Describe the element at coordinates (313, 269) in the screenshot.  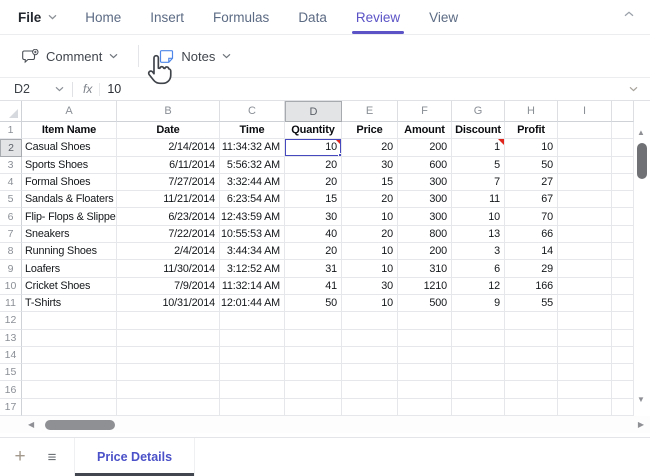
I see `cell-D9: 31` at that location.